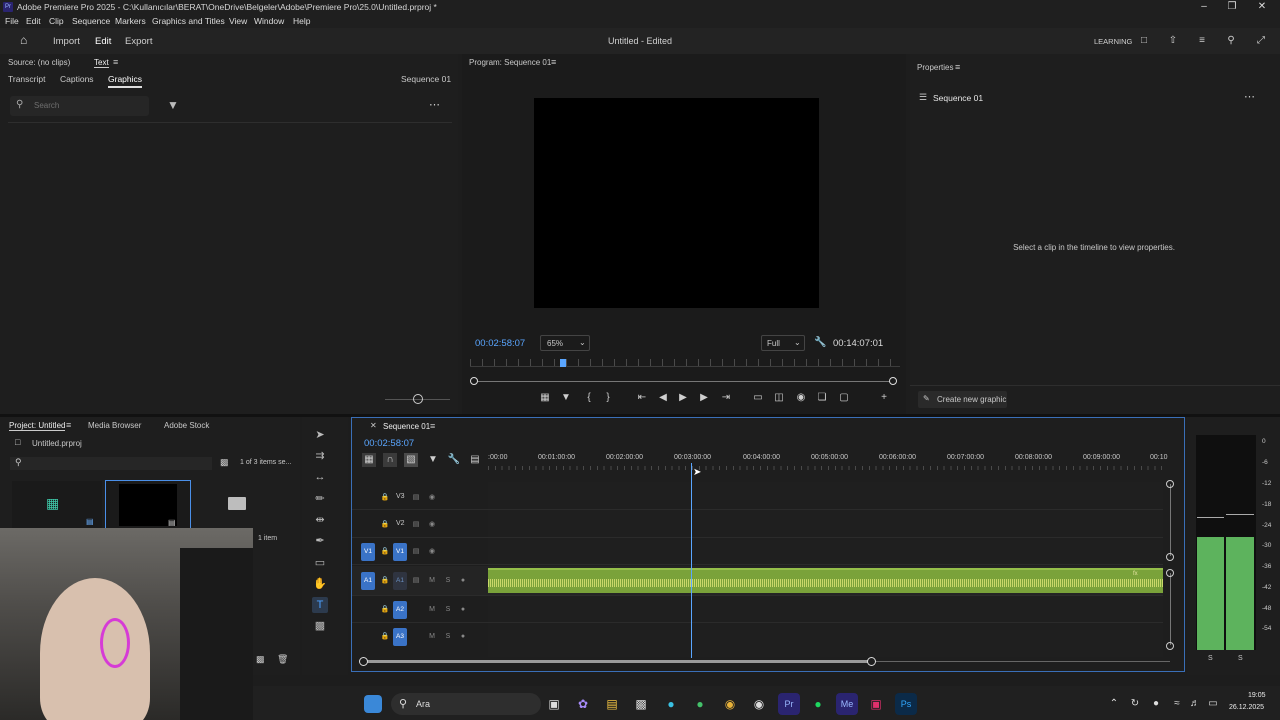 Image resolution: width=1280 pixels, height=720 pixels. What do you see at coordinates (373, 425) in the screenshot?
I see `close-icon: ✕` at bounding box center [373, 425].